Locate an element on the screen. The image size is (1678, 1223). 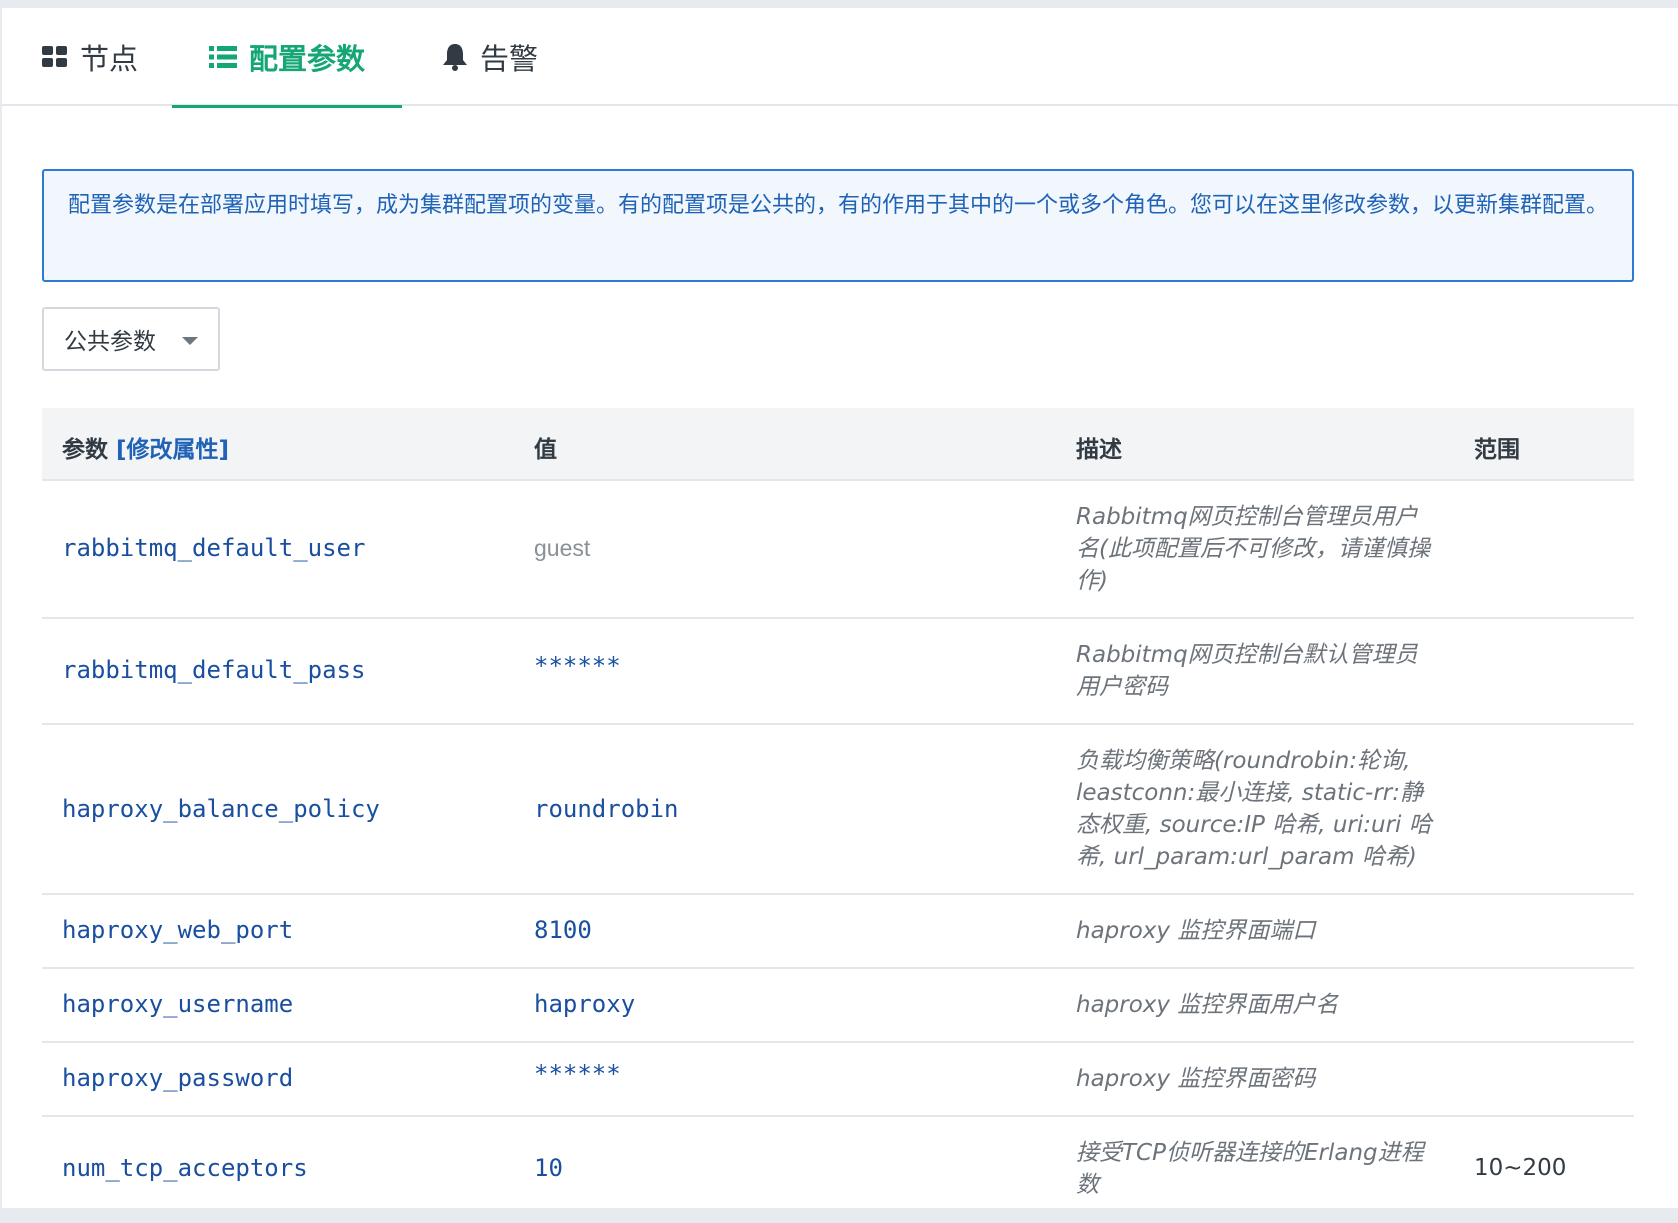
param-desc: Rabbitmq网页控制台默认管理员用户密码 is located at coordinates (1247, 671).